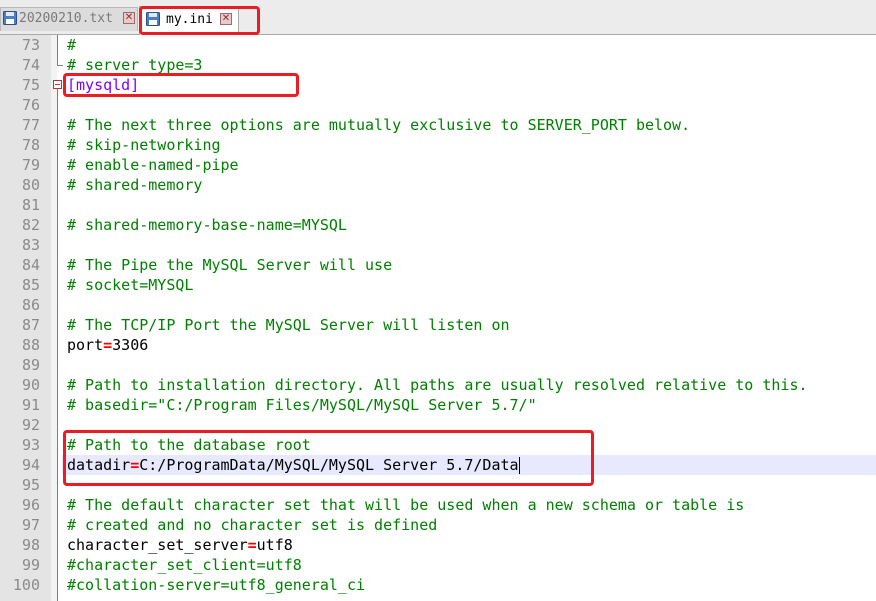  Describe the element at coordinates (30, 45) in the screenshot. I see `line-number: 73` at that location.